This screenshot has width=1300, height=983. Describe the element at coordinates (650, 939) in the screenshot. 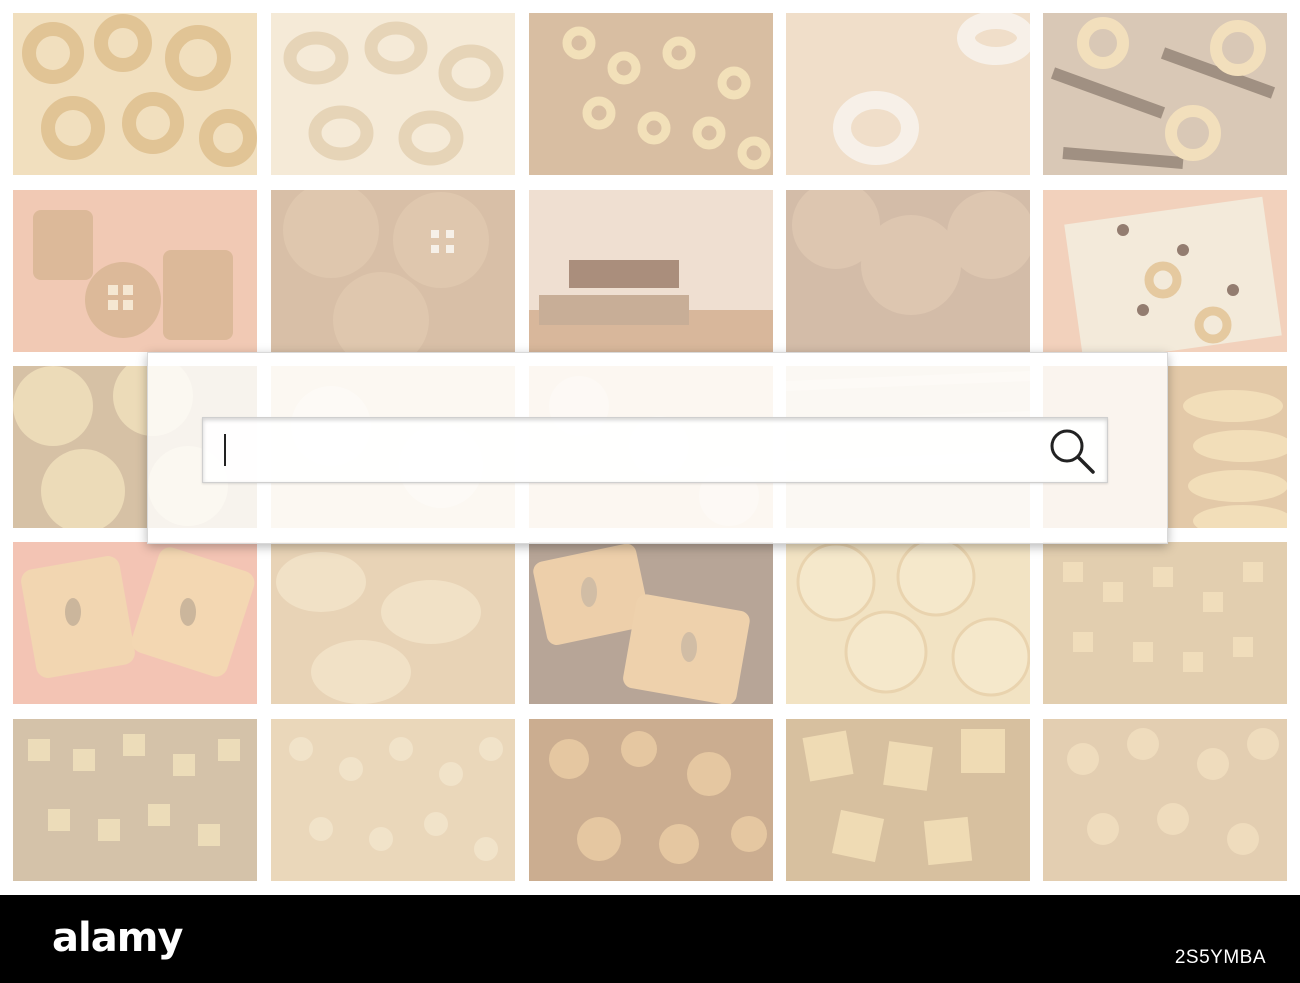

I see `footer-bar: alamy 2S5YMBA` at that location.